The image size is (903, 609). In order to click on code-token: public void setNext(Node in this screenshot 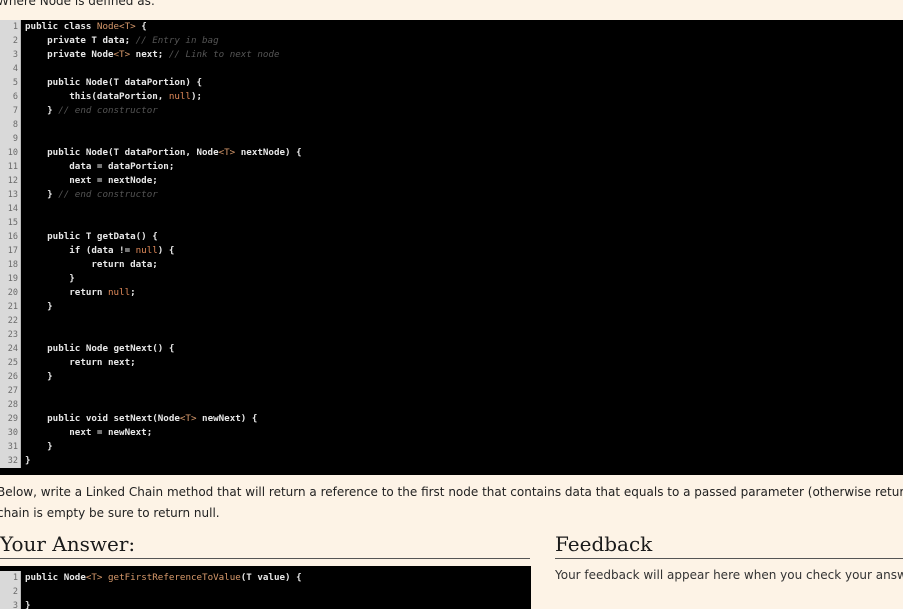, I will do `click(102, 418)`.